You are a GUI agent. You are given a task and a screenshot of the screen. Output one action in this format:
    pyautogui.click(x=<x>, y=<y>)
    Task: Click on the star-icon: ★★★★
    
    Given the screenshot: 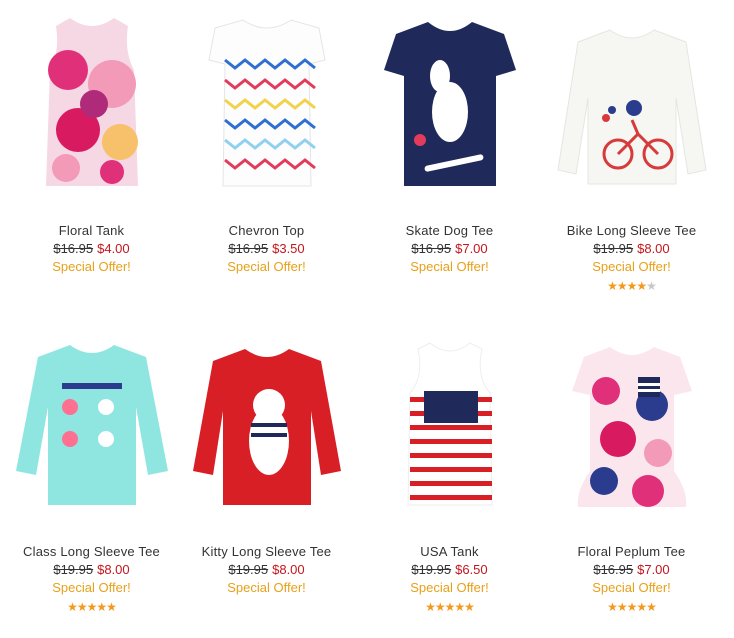 What is the action you would take?
    pyautogui.click(x=627, y=286)
    